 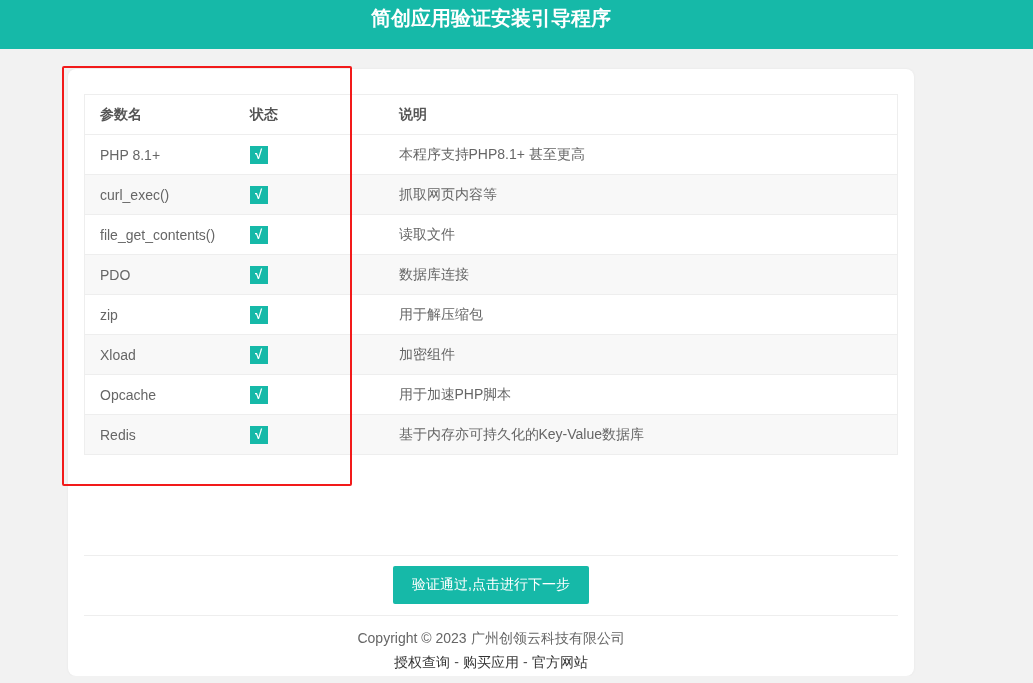 I want to click on table-cell: 读取文件, so click(x=640, y=234).